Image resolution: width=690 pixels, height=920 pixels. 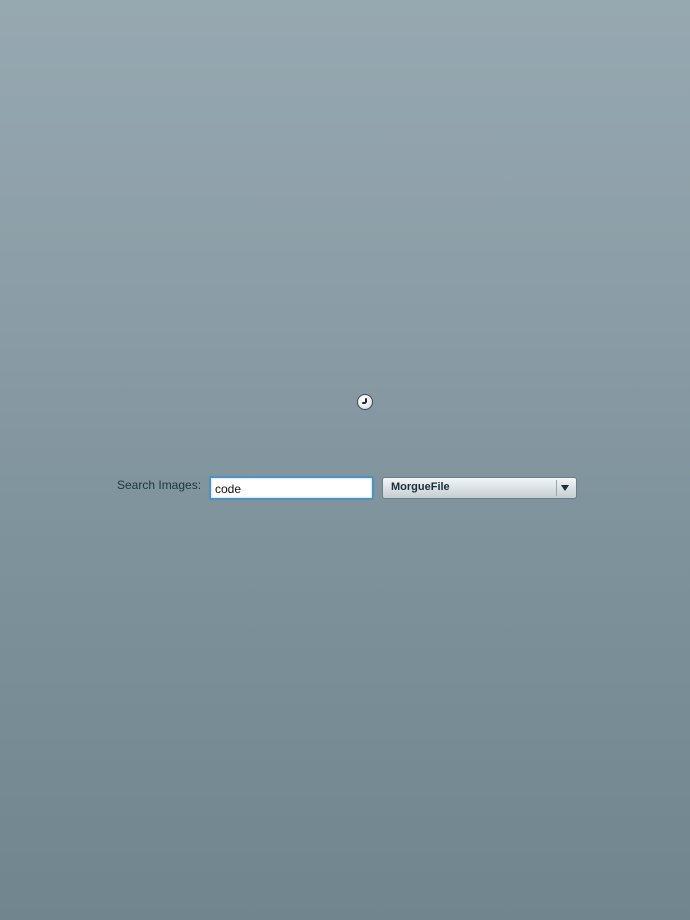 I want to click on search-images-label: Search Images:, so click(x=159, y=485).